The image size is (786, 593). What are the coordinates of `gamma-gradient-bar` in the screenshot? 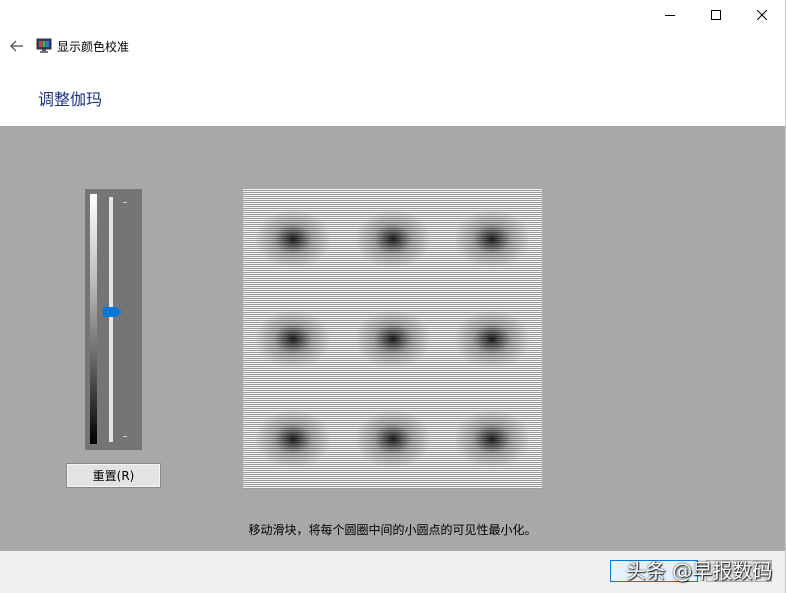 It's located at (93, 319).